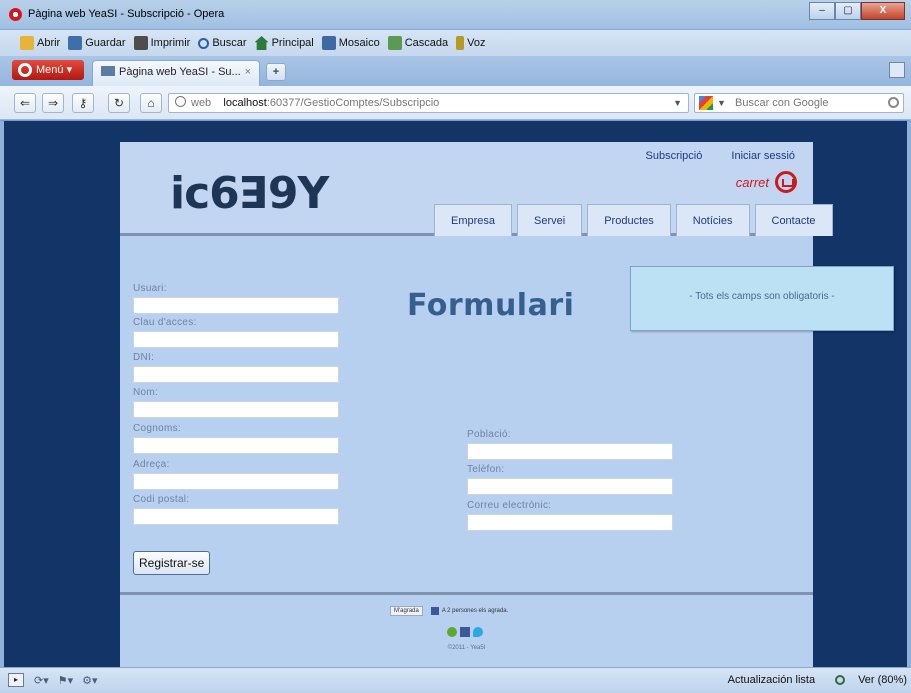 The image size is (911, 693). What do you see at coordinates (236, 374) in the screenshot?
I see `dni-input` at bounding box center [236, 374].